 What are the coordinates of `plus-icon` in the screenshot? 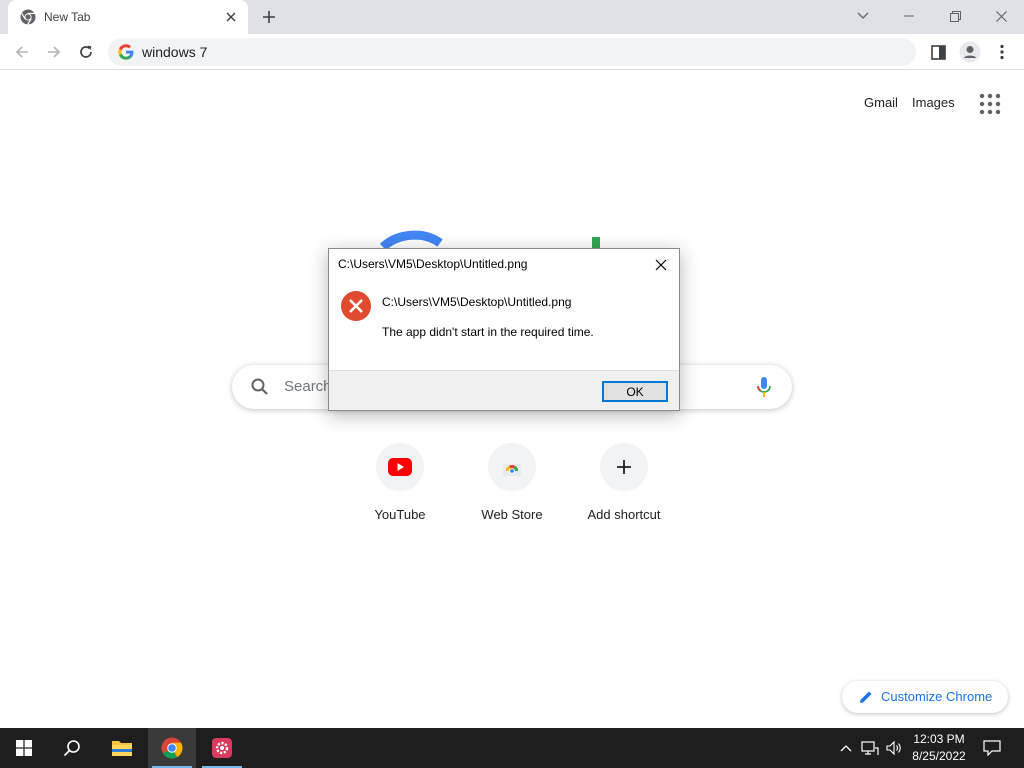 It's located at (624, 467).